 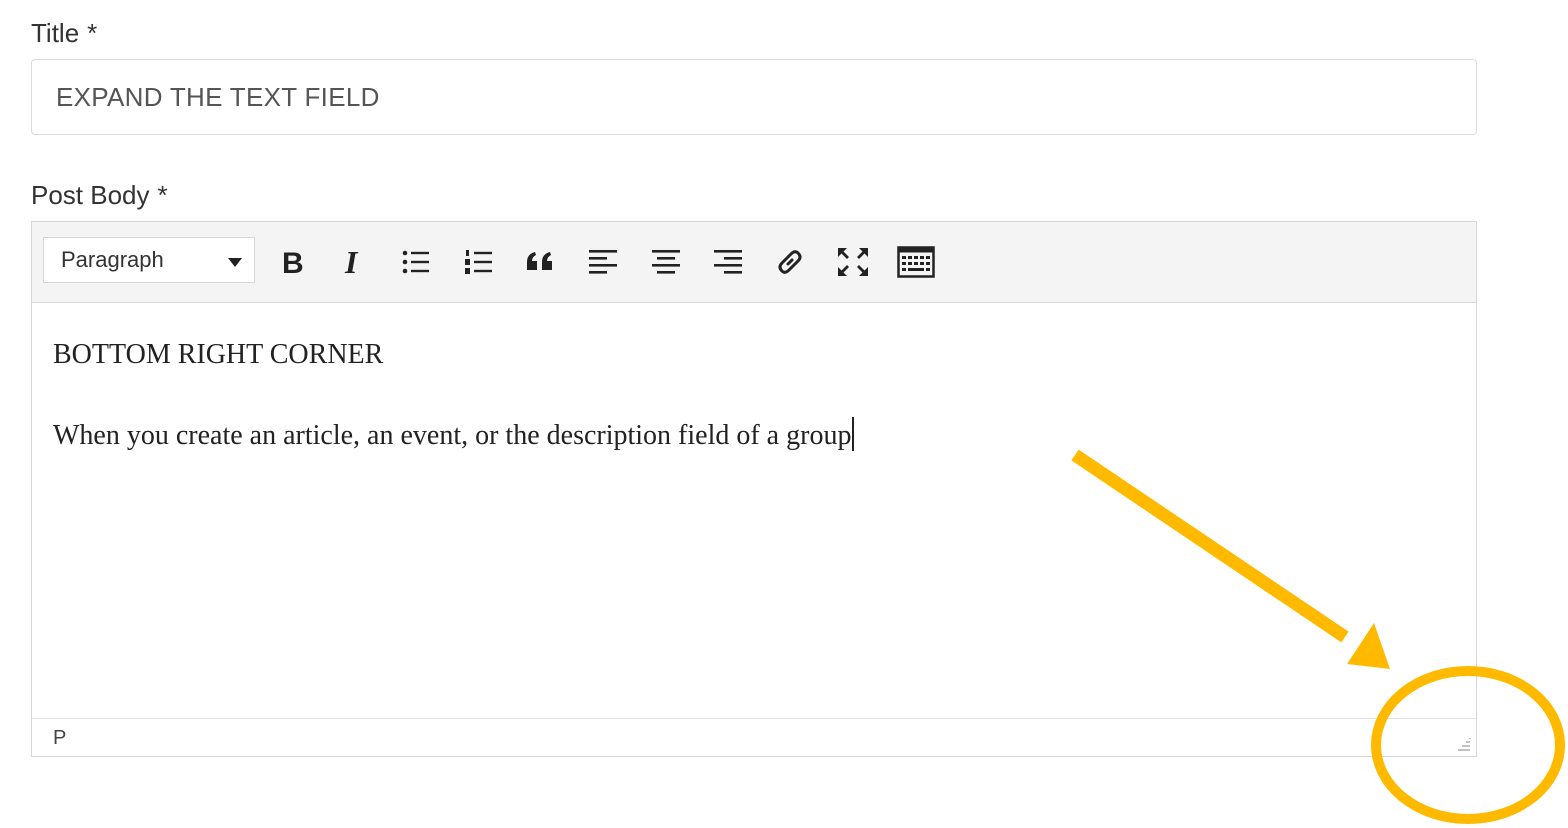 I want to click on align-center-icon, so click(x=666, y=262).